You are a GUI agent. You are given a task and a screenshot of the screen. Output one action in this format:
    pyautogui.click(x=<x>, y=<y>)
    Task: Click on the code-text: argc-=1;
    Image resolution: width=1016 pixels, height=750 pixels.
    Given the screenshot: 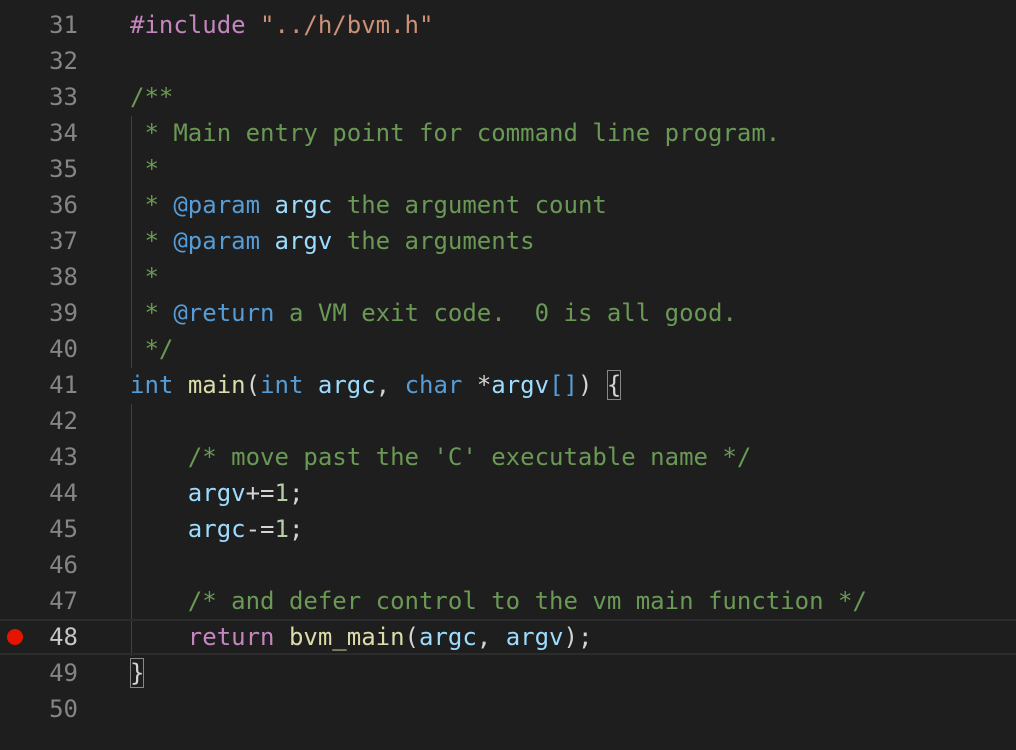 What is the action you would take?
    pyautogui.click(x=217, y=529)
    